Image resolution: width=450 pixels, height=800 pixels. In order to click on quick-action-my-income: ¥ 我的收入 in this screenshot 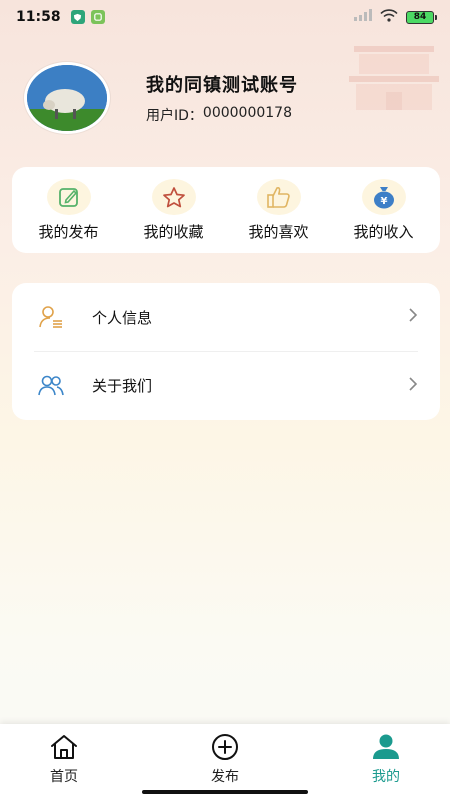, I will do `click(384, 210)`.